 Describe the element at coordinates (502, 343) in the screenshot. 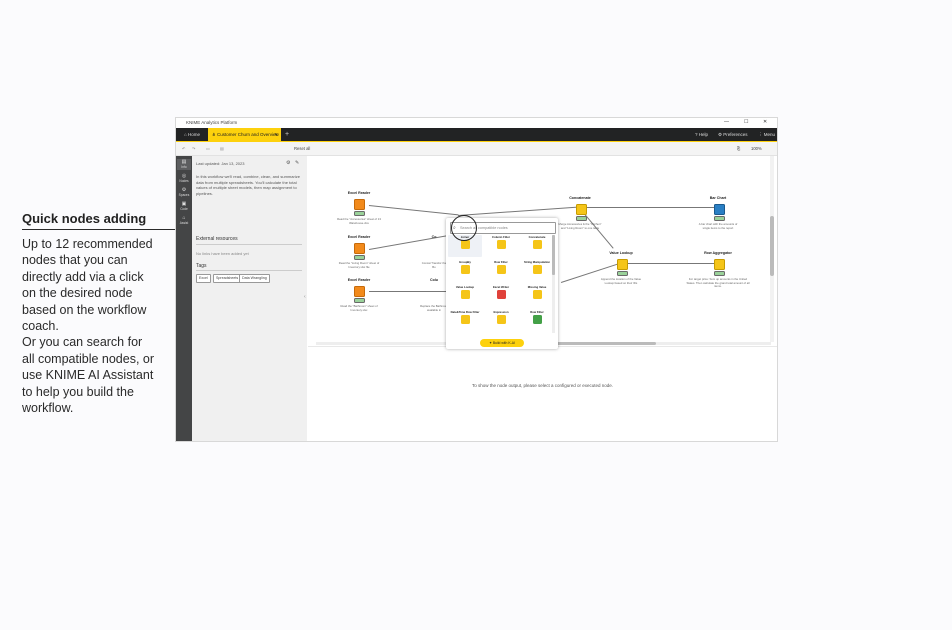

I see `build-with-kai-button: ✦ Build with K-AI` at that location.